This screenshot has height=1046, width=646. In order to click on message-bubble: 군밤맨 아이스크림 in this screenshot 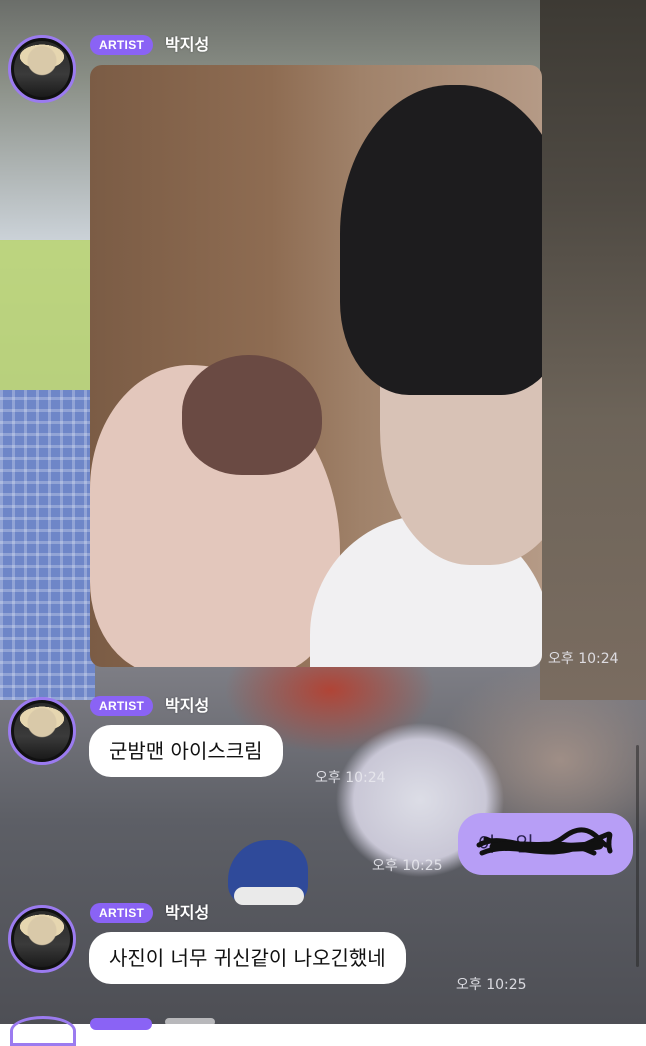, I will do `click(186, 751)`.